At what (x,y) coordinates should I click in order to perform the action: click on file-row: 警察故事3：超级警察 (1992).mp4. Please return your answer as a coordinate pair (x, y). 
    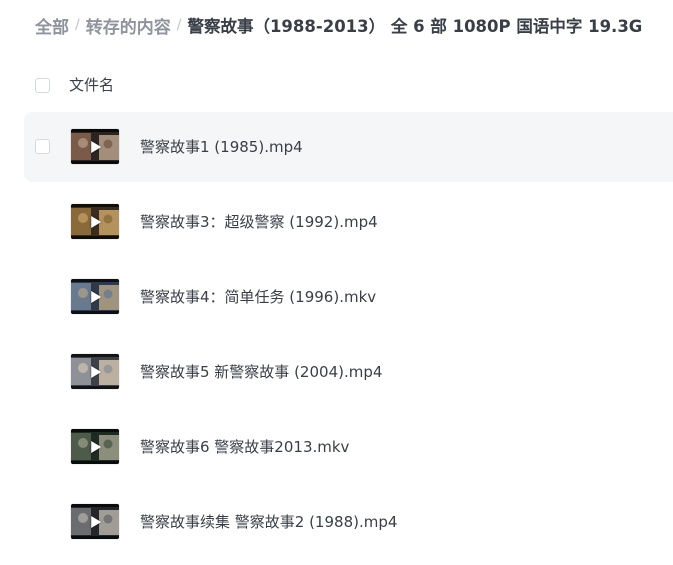
    Looking at the image, I should click on (348, 222).